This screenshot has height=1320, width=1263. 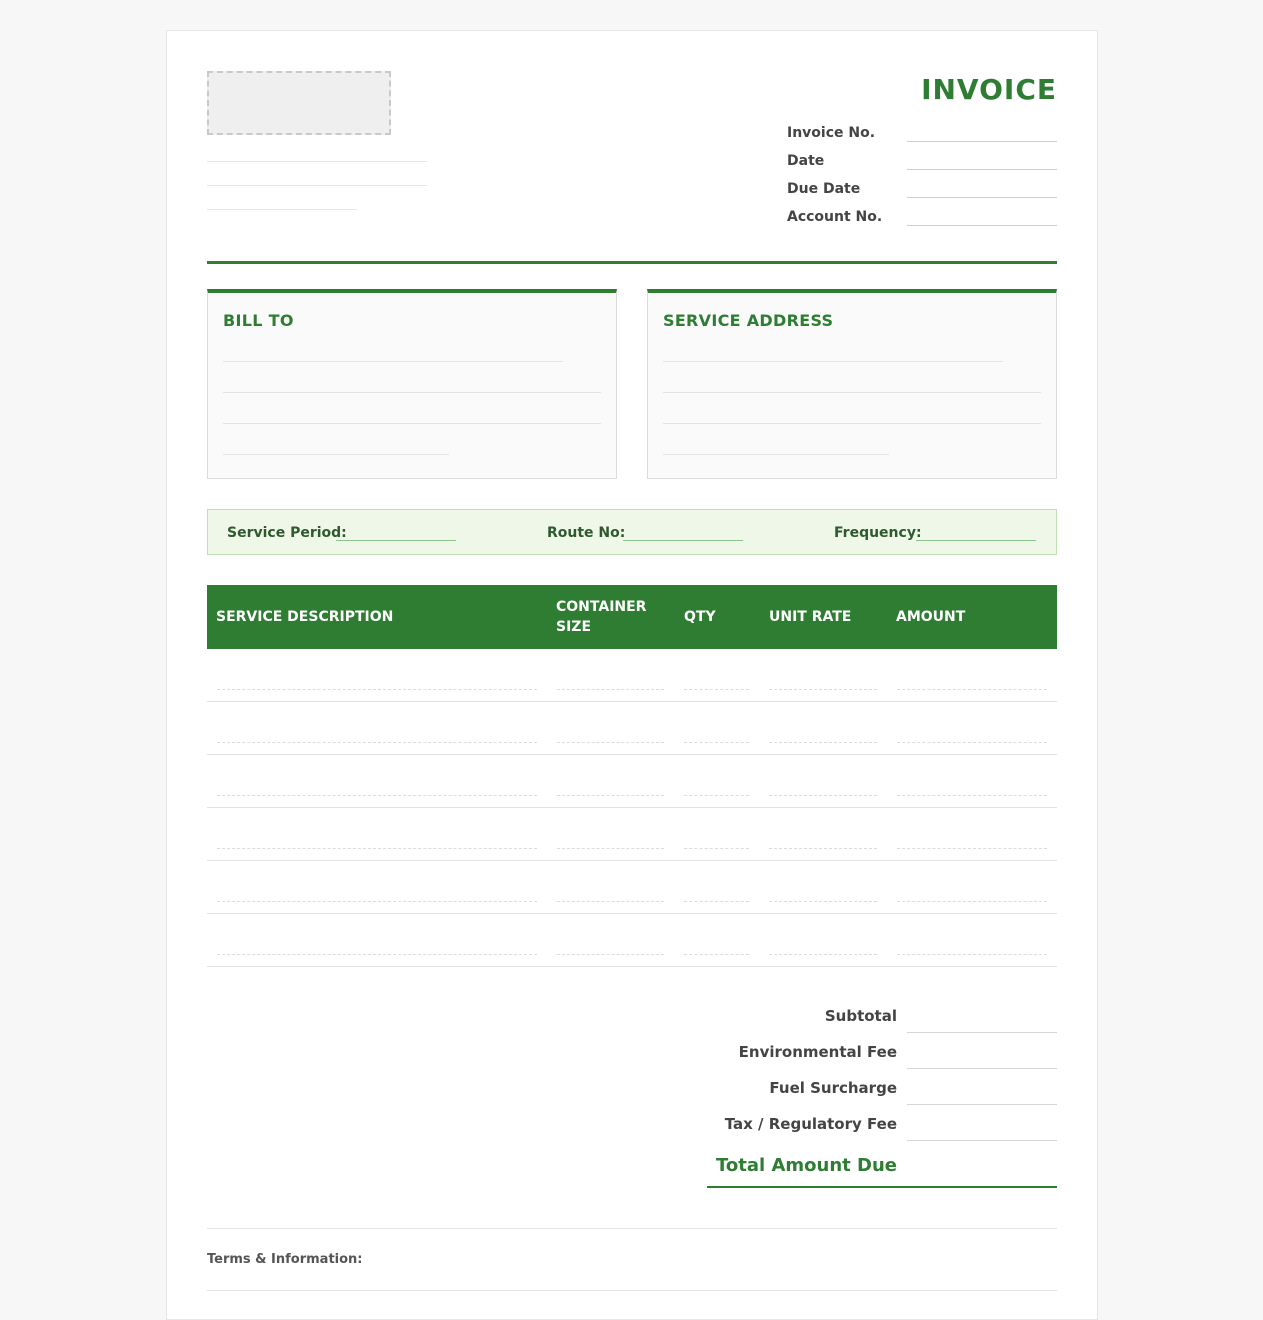 I want to click on column-header-unit-rate: UNIT RATE, so click(x=810, y=617).